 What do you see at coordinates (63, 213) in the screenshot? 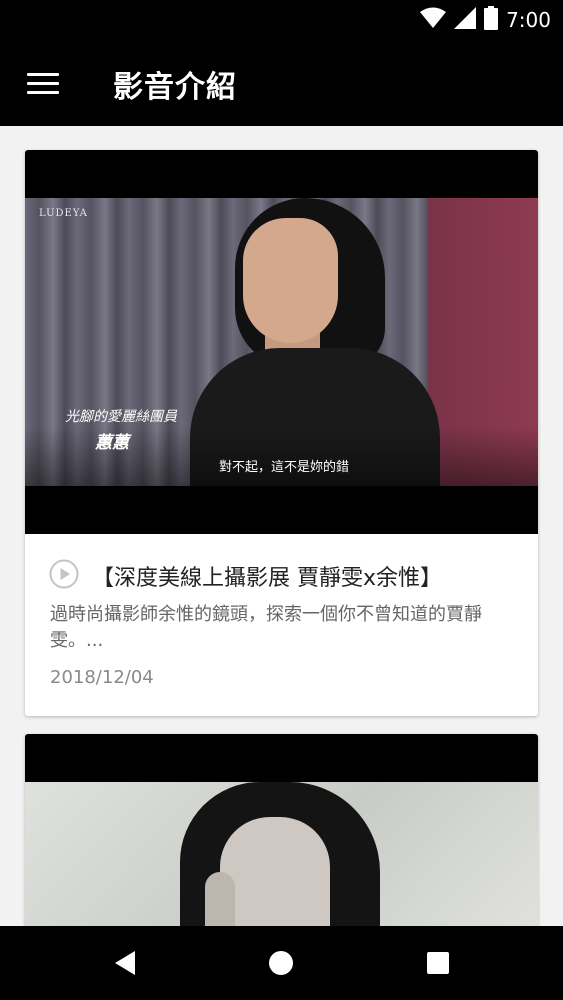
I see `watermark-logo: LUDEYA` at bounding box center [63, 213].